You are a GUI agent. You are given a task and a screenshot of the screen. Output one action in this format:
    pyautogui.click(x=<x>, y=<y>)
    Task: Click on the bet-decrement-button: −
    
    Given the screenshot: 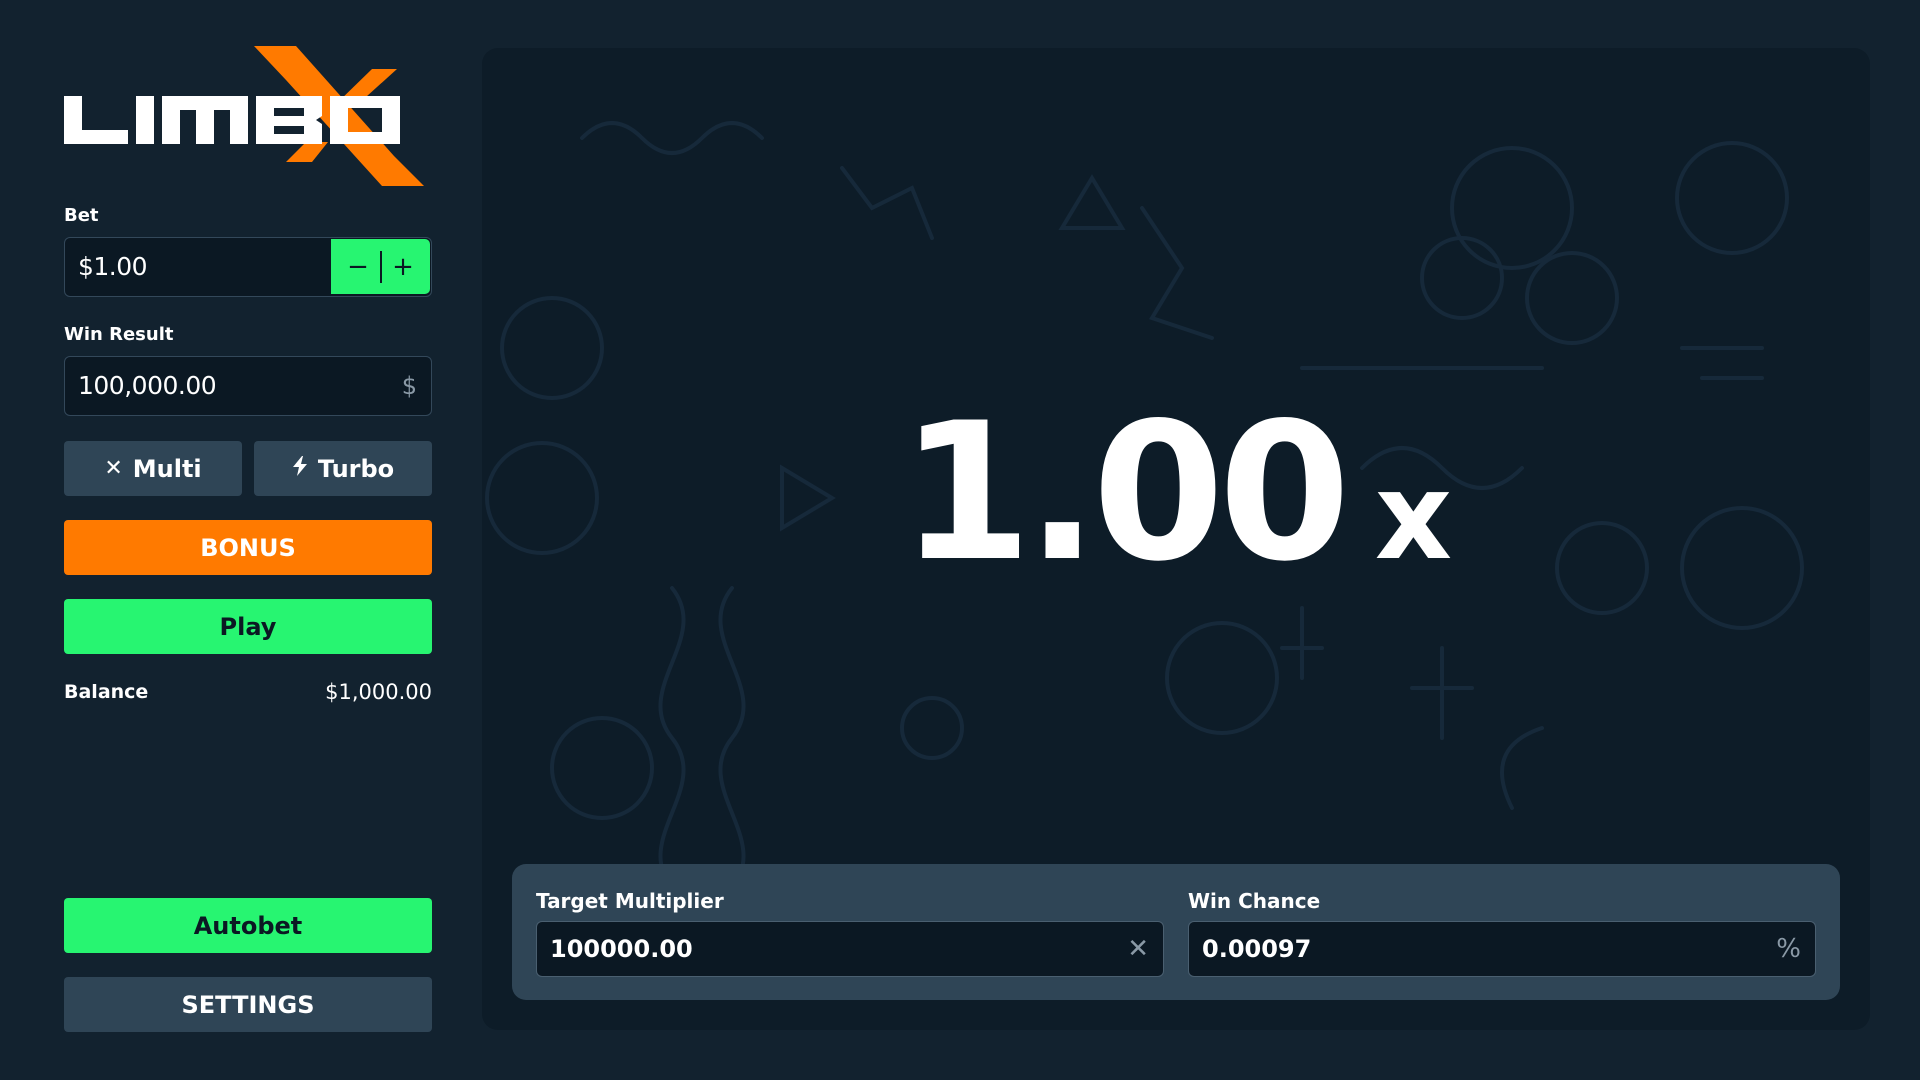 What is the action you would take?
    pyautogui.click(x=358, y=267)
    